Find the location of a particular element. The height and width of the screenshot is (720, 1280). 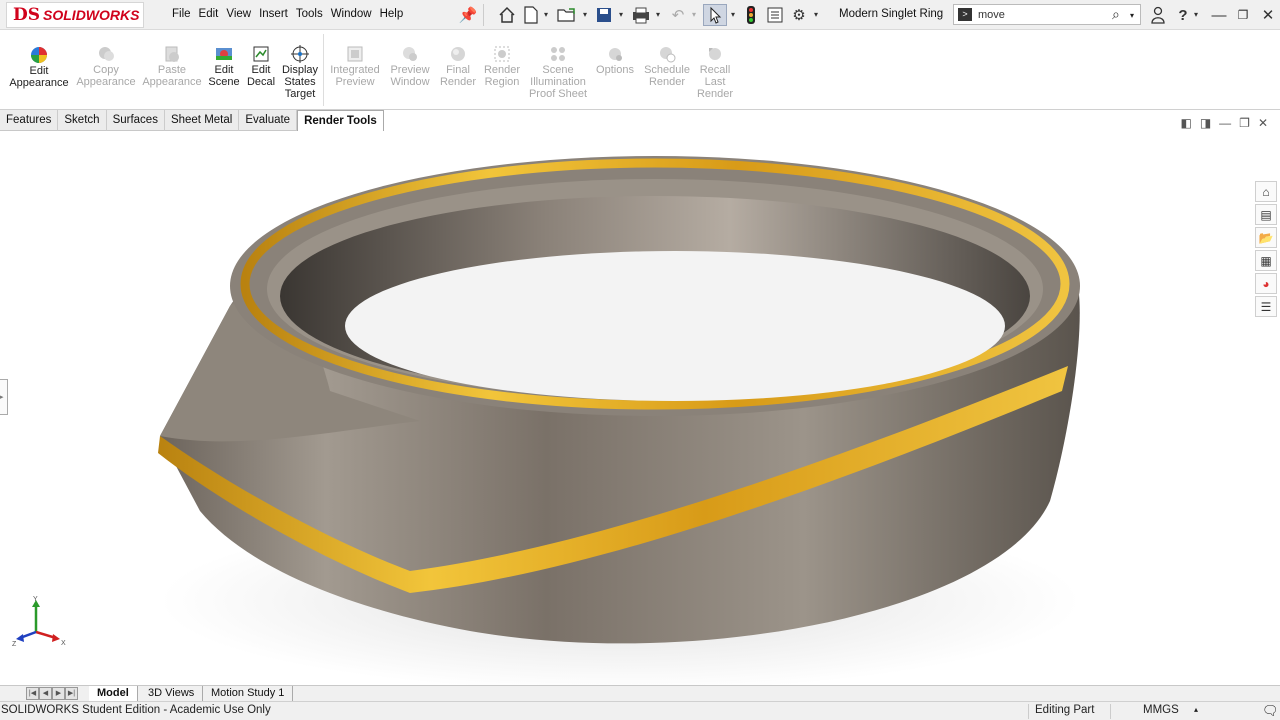

tab-motion-study-1: Motion Study 1 is located at coordinates (248, 693).